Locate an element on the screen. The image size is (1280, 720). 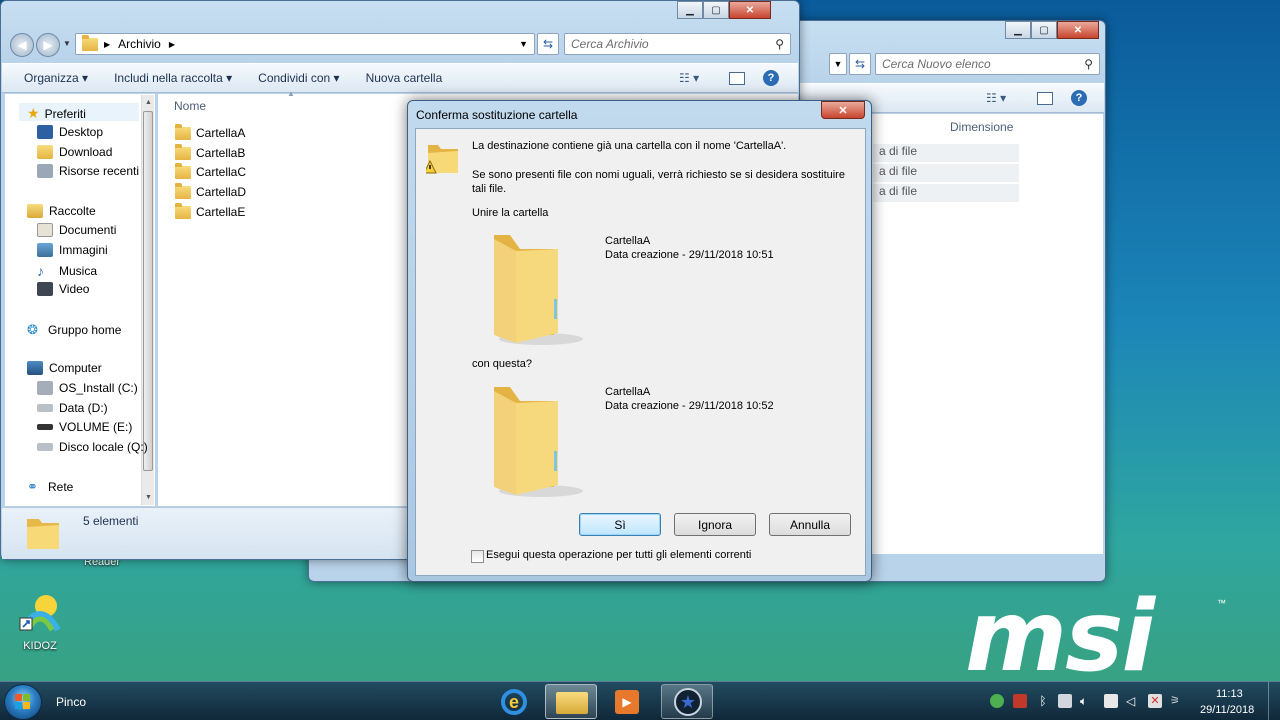
yes-button: Sì is located at coordinates (620, 524).